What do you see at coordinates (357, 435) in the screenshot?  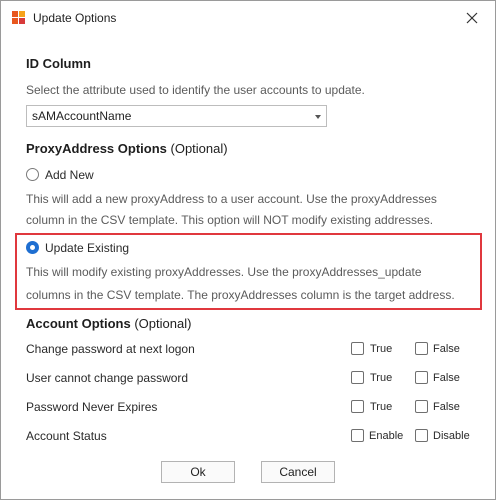 I see `account-status-enable-checkbox` at bounding box center [357, 435].